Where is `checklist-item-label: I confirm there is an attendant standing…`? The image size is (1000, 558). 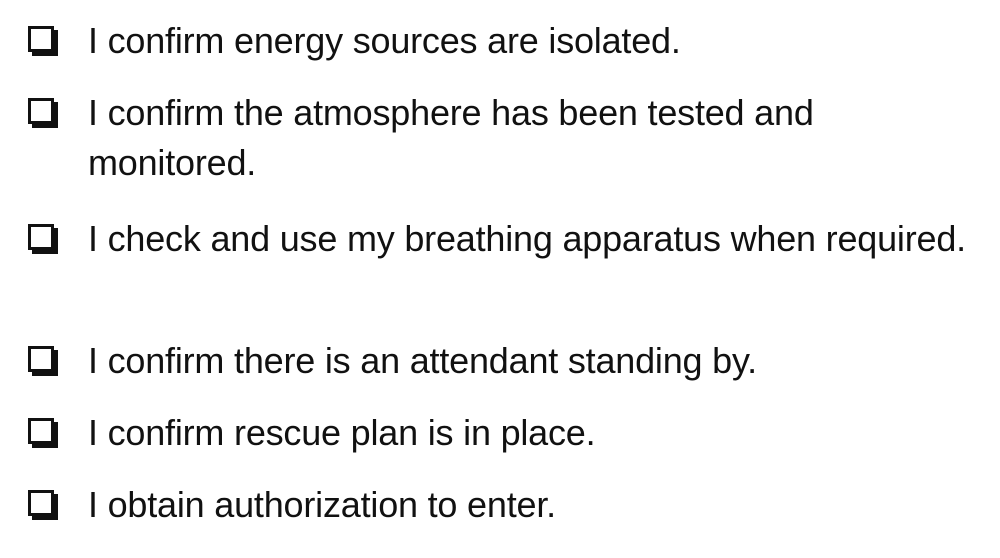 checklist-item-label: I confirm there is an attendant standing… is located at coordinates (422, 360).